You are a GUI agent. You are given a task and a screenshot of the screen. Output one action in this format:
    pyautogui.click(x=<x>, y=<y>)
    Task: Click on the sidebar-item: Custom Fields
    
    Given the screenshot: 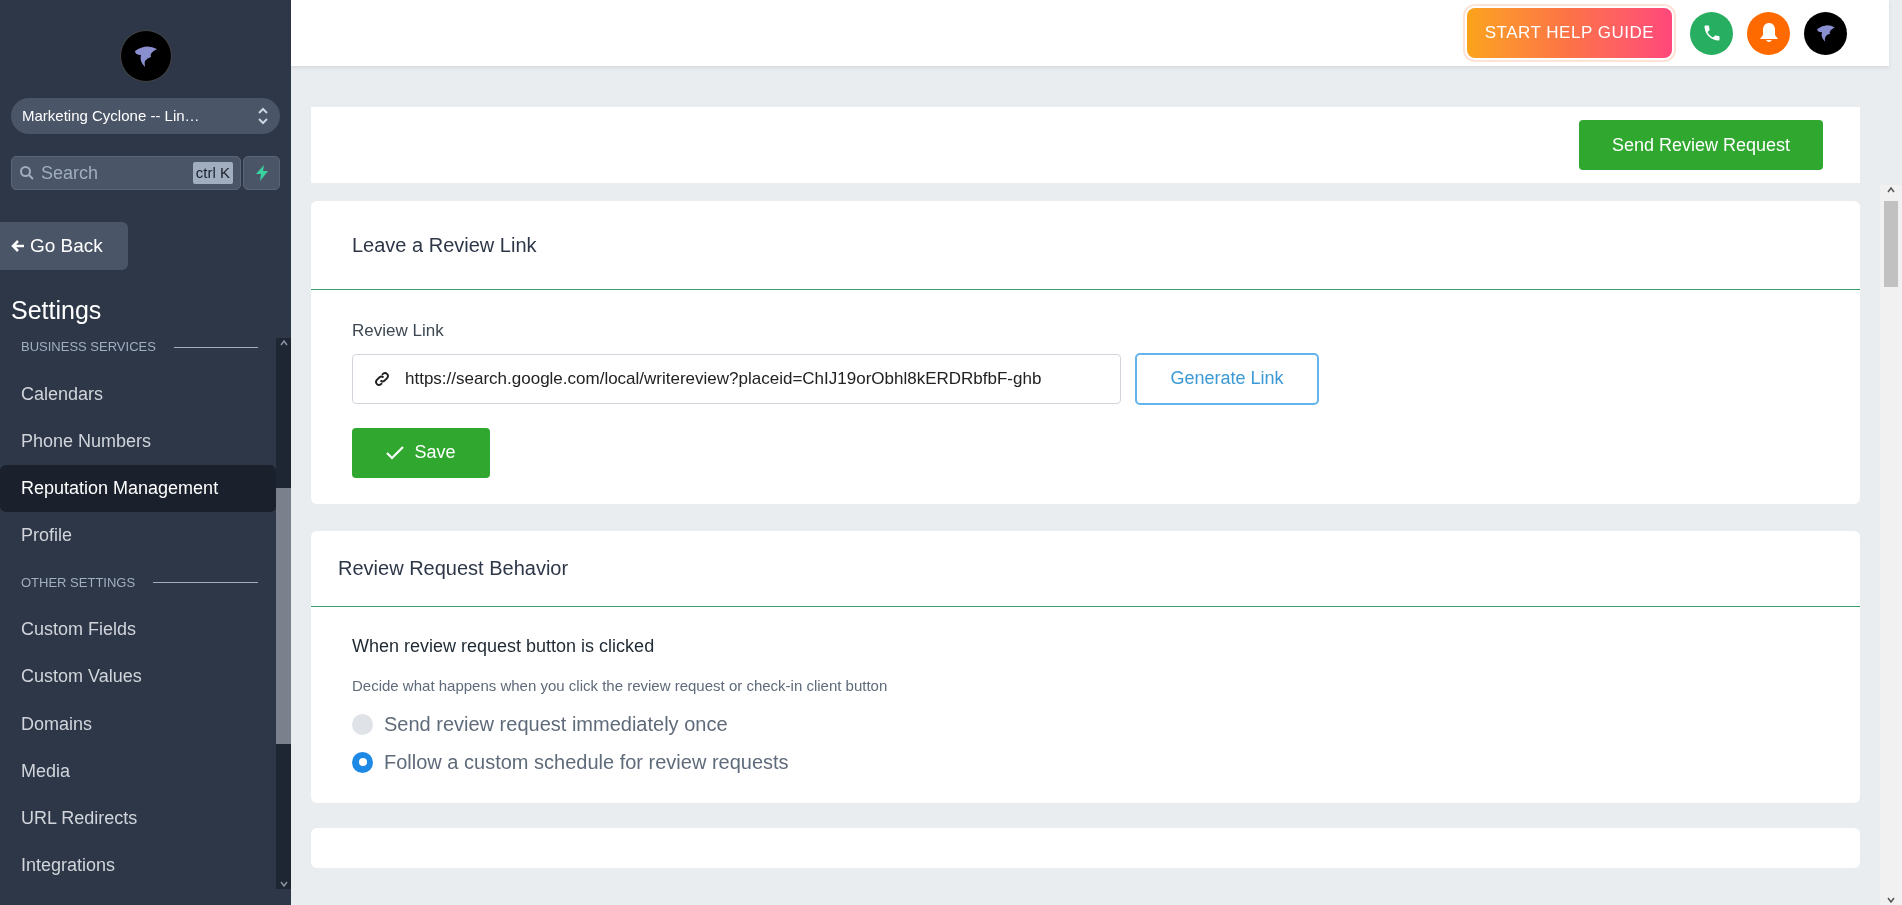 What is the action you would take?
    pyautogui.click(x=138, y=630)
    